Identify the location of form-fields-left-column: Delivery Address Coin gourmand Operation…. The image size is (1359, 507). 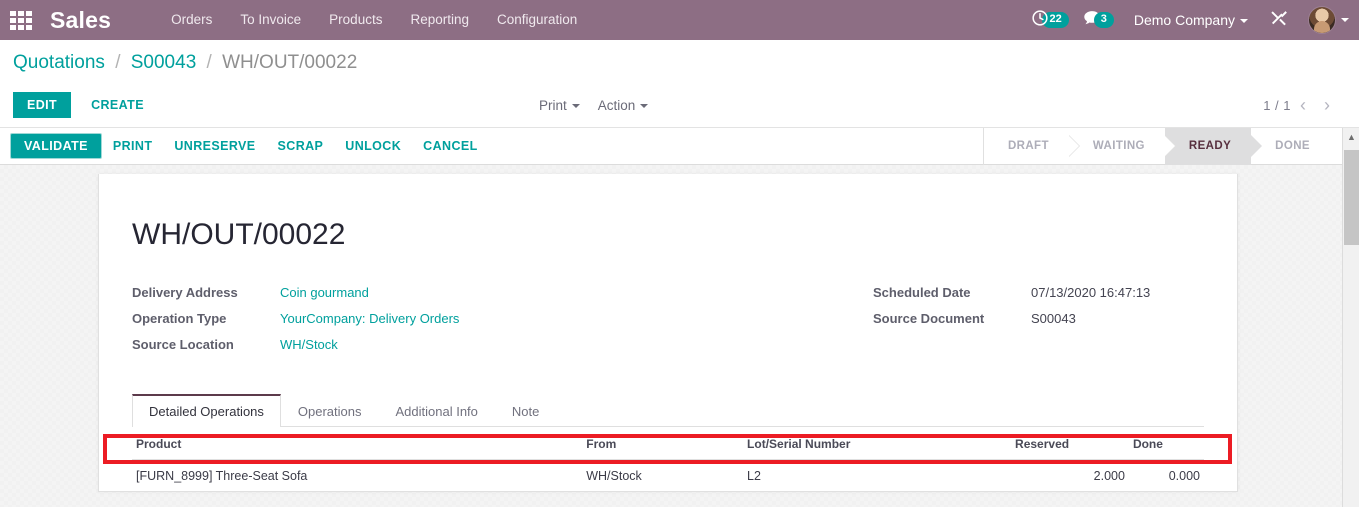
(400, 323).